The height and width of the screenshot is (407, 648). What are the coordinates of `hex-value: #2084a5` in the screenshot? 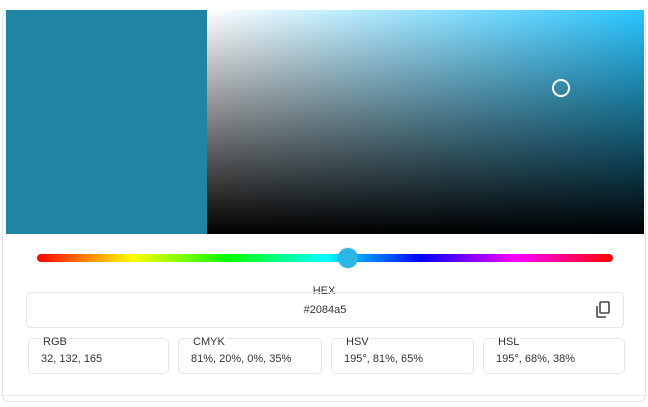 It's located at (325, 310).